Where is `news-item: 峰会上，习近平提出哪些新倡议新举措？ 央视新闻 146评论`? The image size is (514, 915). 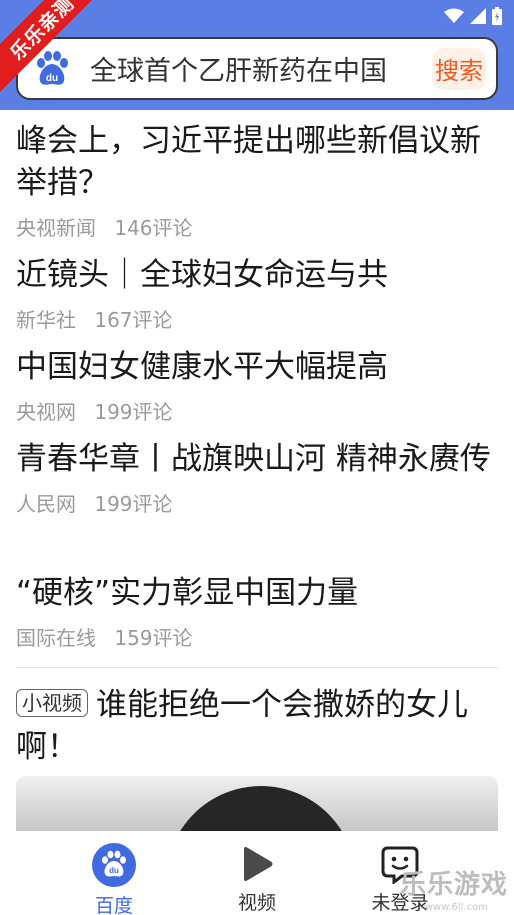 news-item: 峰会上，习近平提出哪些新倡议新举措？ 央视新闻 146评论 is located at coordinates (258, 180).